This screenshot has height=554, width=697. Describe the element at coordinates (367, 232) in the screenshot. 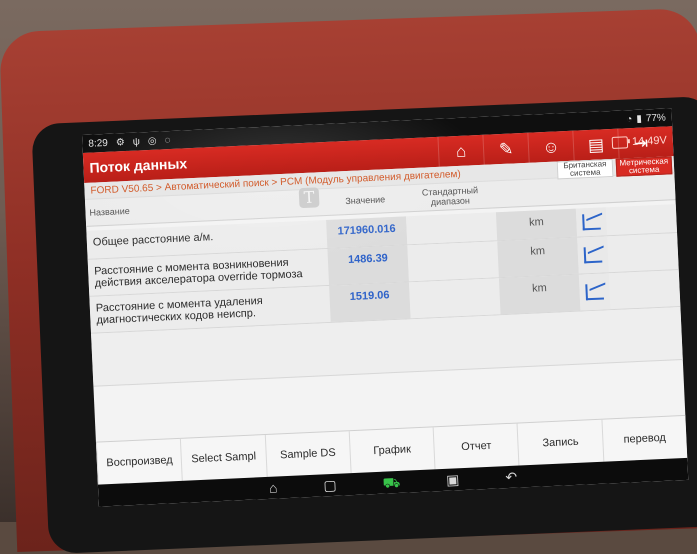

I see `row-value: 171960.016` at that location.